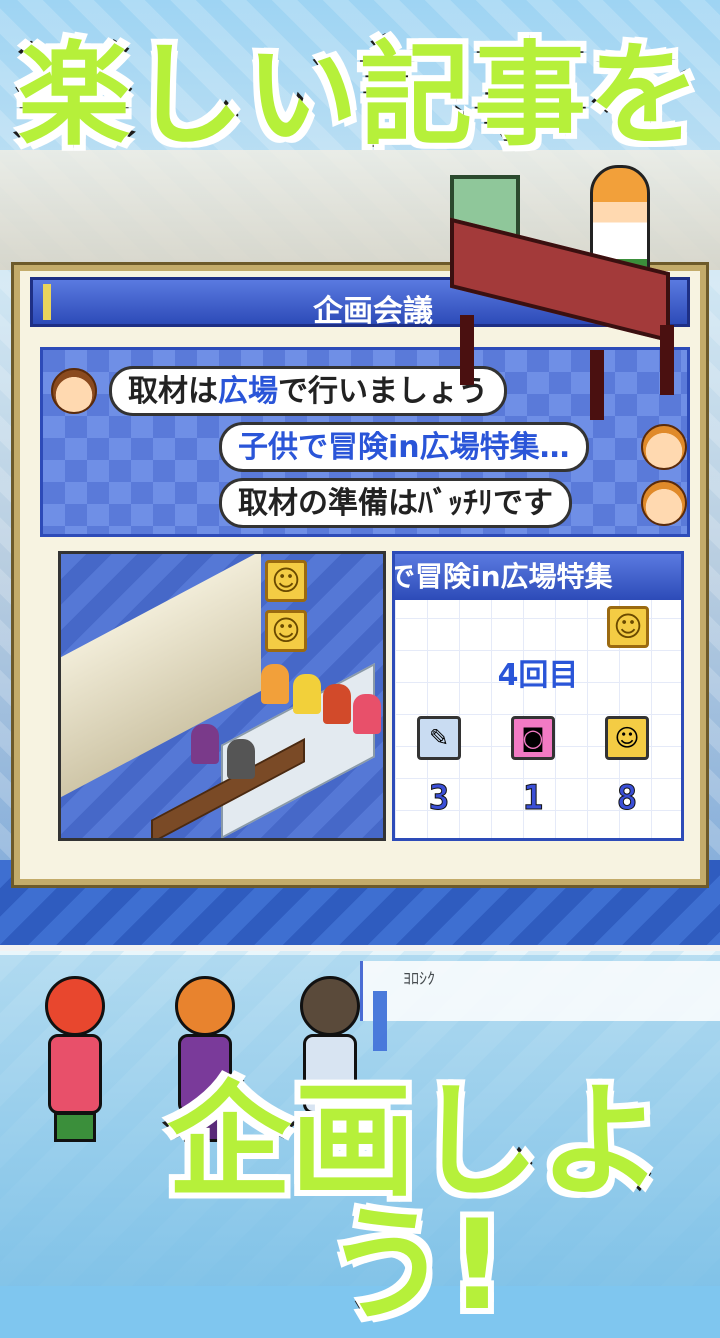 This screenshot has width=720, height=1338. I want to click on title-stripe, so click(47, 302).